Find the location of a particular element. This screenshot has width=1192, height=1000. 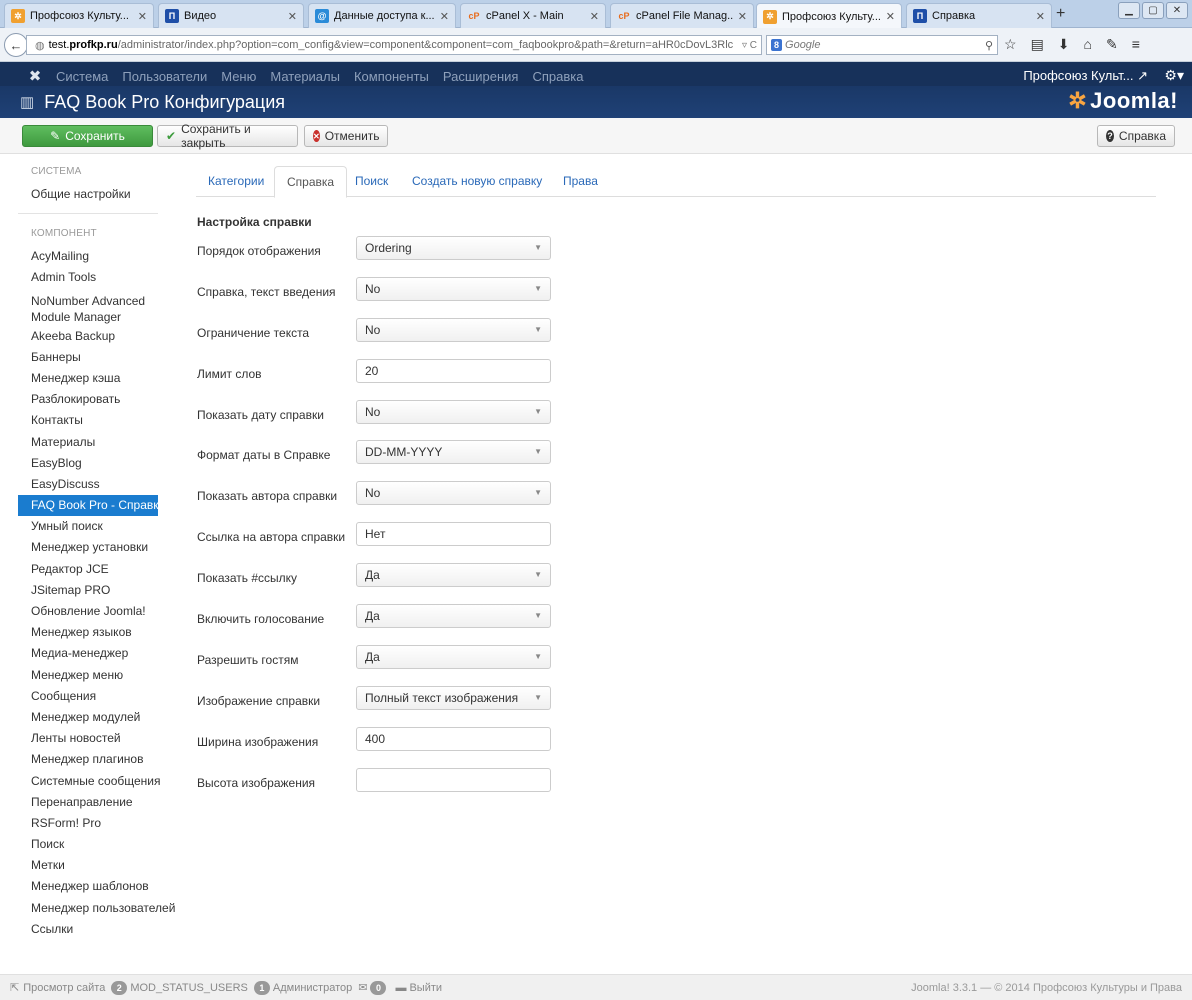

close-window-icon: ✕ is located at coordinates (1177, 10).